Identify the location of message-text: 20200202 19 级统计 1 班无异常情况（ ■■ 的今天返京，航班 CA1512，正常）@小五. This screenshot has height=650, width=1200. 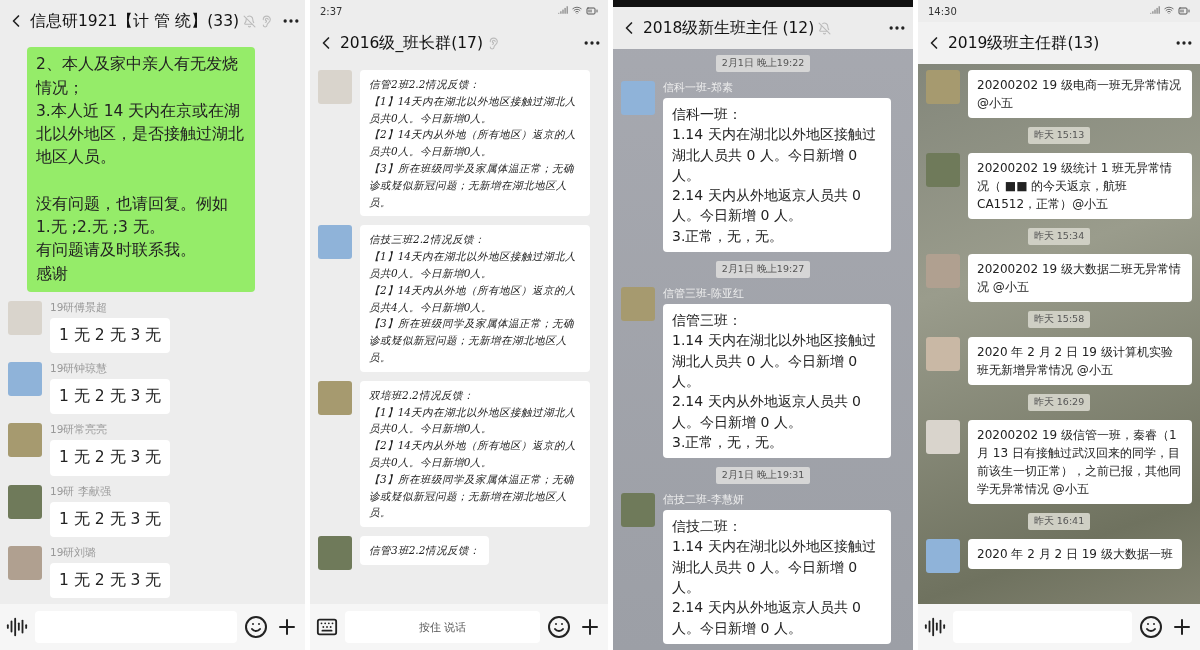
(1075, 186).